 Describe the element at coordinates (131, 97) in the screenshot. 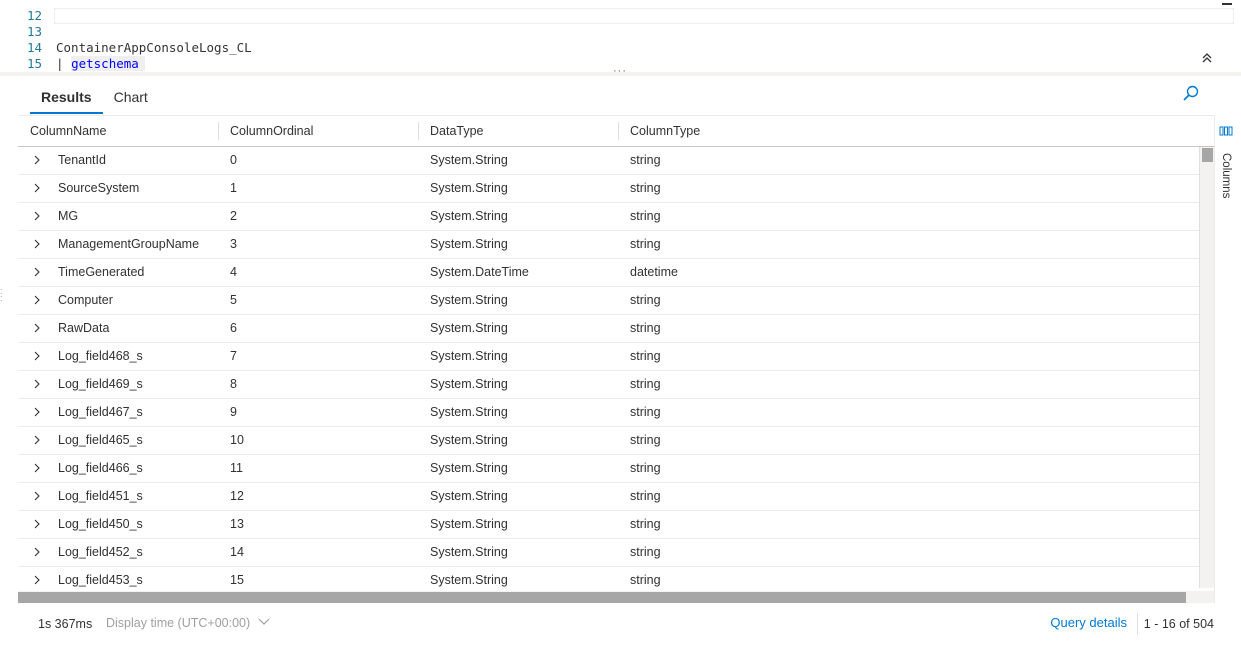

I see `tab-chart: Chart` at that location.